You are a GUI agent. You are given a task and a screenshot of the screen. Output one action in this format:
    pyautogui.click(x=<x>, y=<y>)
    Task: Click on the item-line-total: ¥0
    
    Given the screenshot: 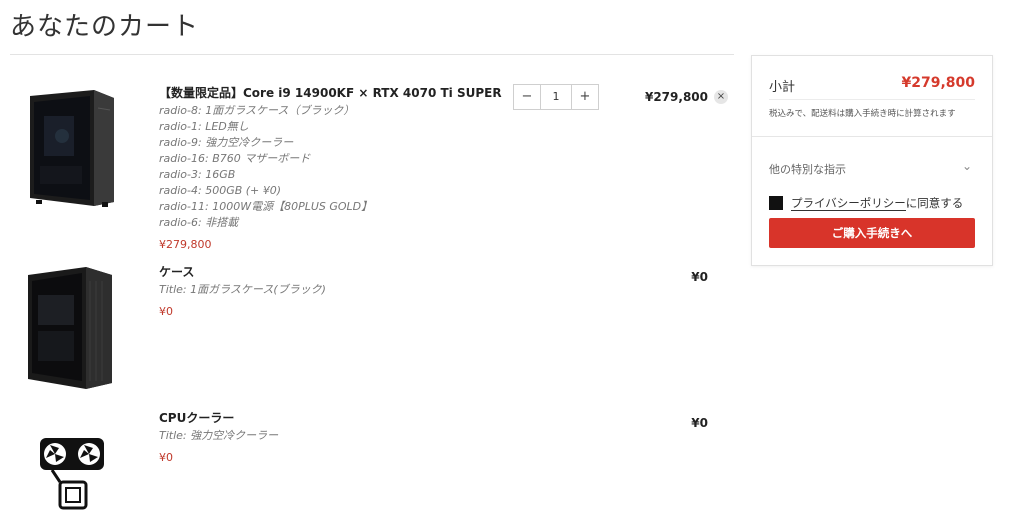 What is the action you would take?
    pyautogui.click(x=699, y=423)
    